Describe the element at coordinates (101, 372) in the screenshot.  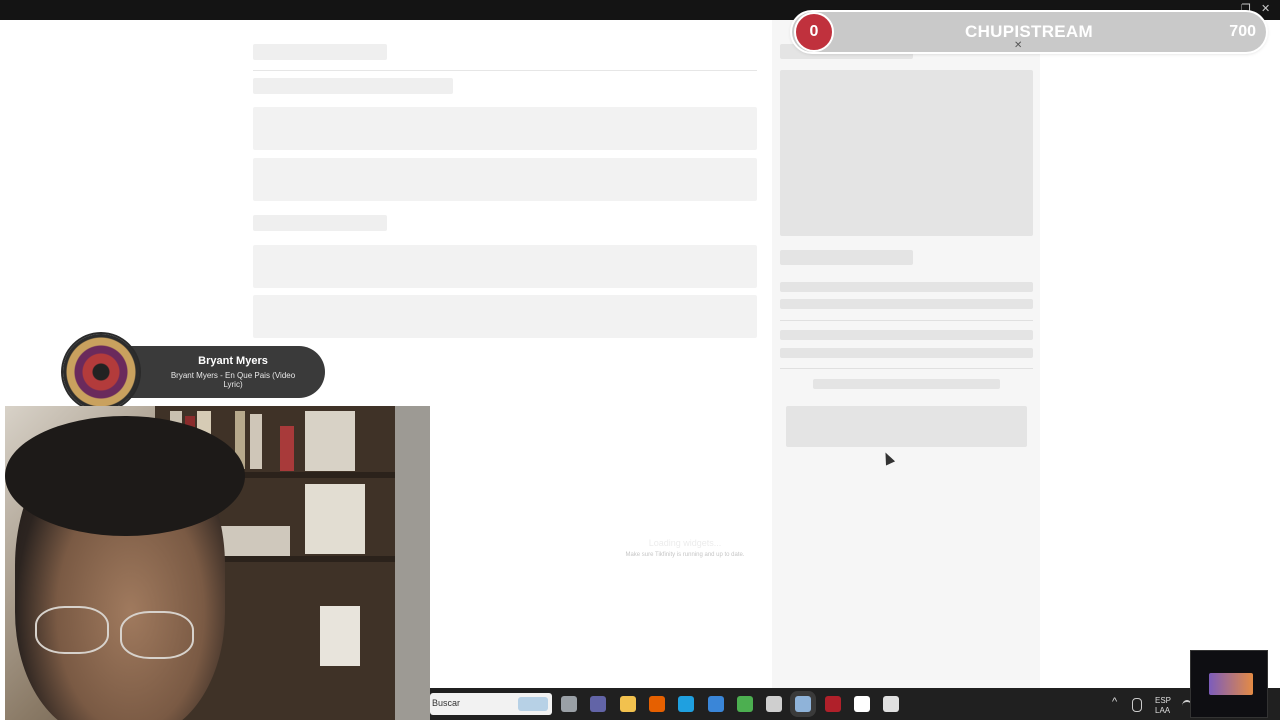
I see `album-art-disc-icon` at that location.